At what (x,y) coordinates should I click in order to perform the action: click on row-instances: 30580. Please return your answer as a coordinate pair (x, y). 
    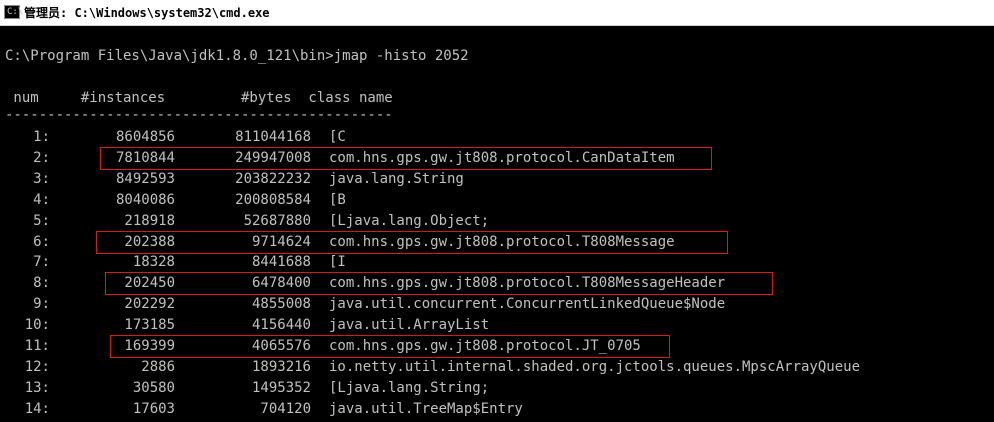
    Looking at the image, I should click on (153, 388).